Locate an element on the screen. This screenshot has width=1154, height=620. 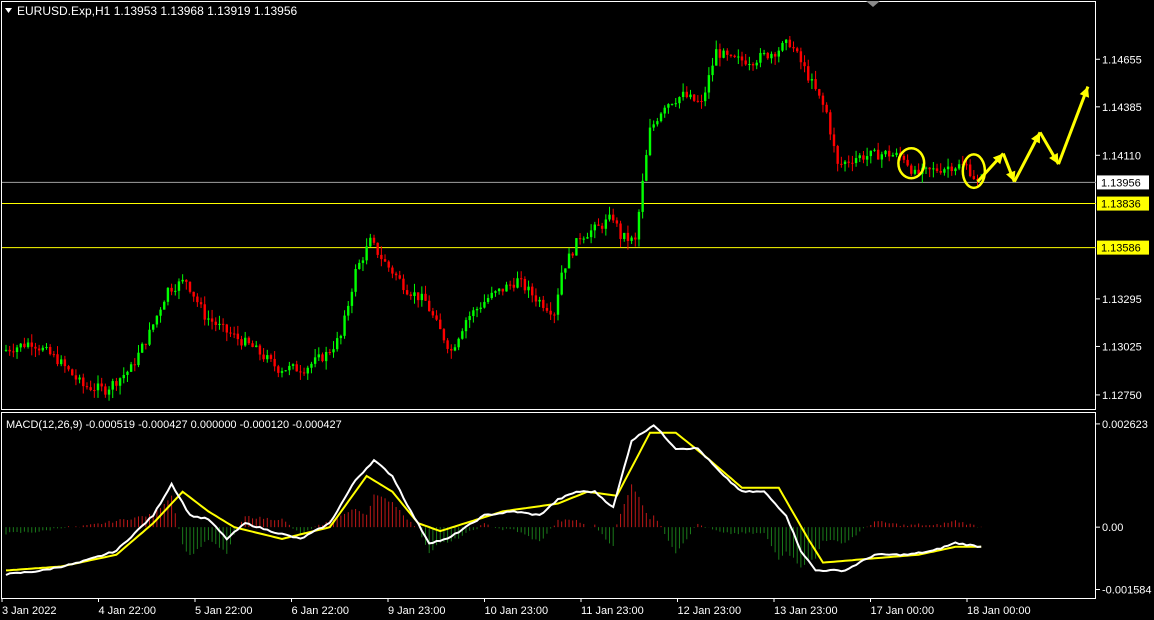
time-tick-label: 9 Jan 23:00 is located at coordinates (417, 611).